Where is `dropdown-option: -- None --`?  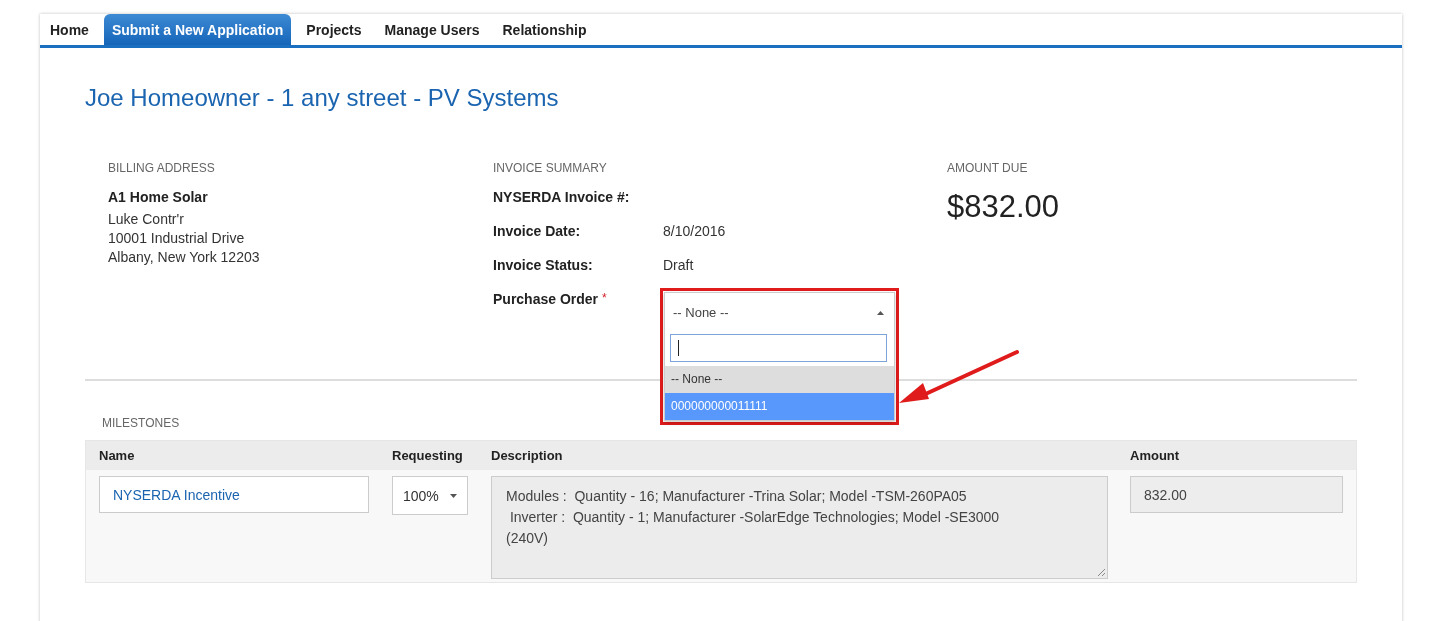
dropdown-option: -- None -- is located at coordinates (779, 379).